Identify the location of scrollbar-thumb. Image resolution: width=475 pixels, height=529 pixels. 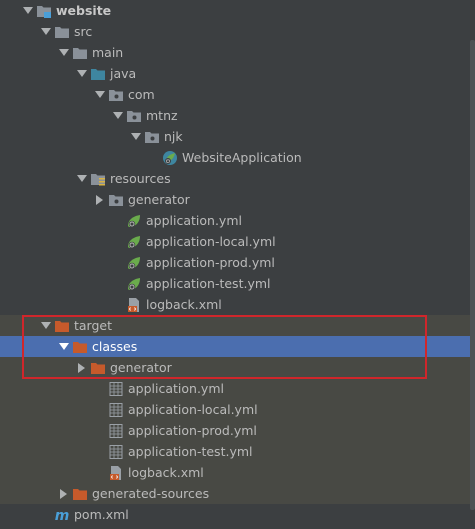
(472, 275).